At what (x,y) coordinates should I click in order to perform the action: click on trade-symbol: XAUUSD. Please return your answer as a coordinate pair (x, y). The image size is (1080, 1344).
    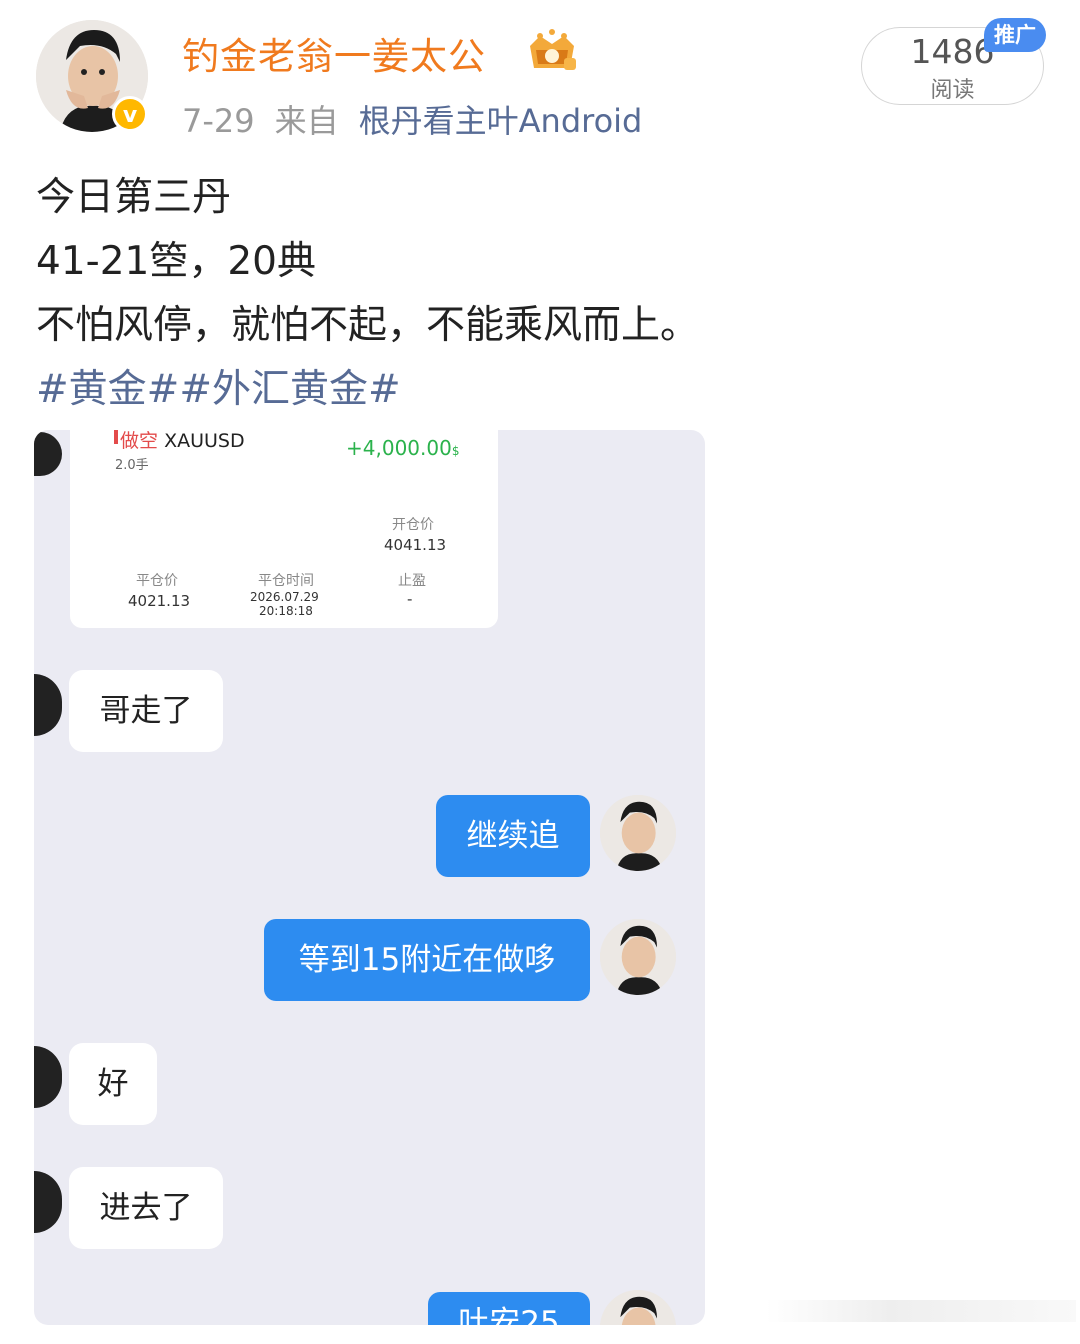
    Looking at the image, I should click on (204, 441).